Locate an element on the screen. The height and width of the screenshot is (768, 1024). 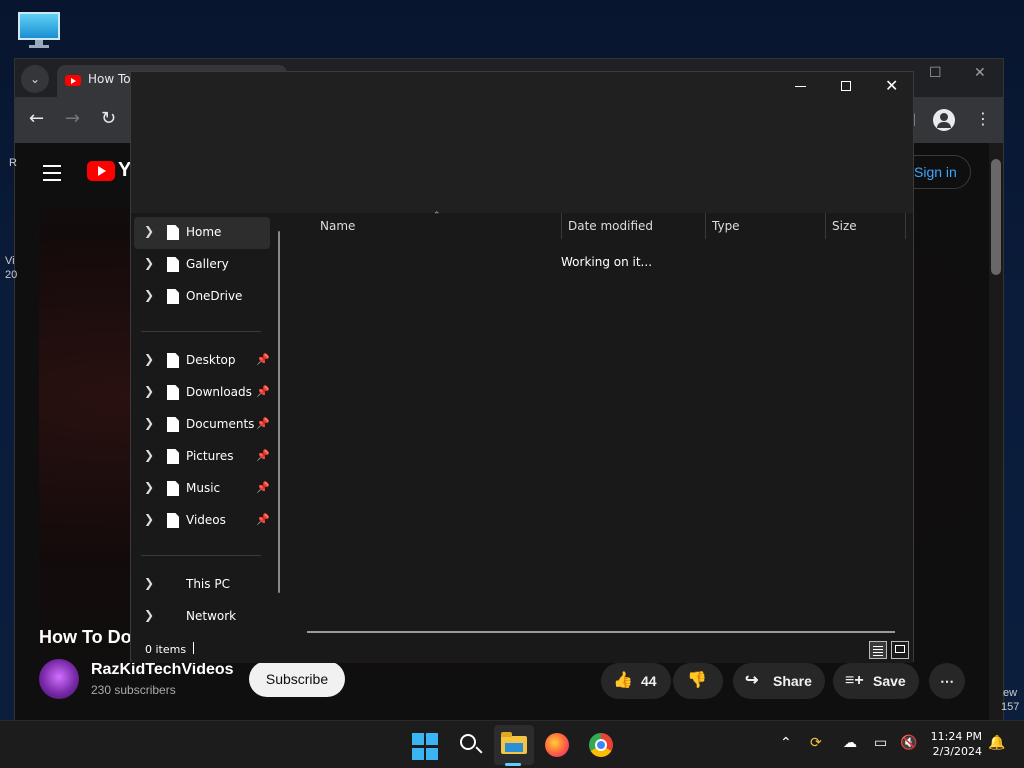
share-button: ↪ Share is located at coordinates (779, 681).